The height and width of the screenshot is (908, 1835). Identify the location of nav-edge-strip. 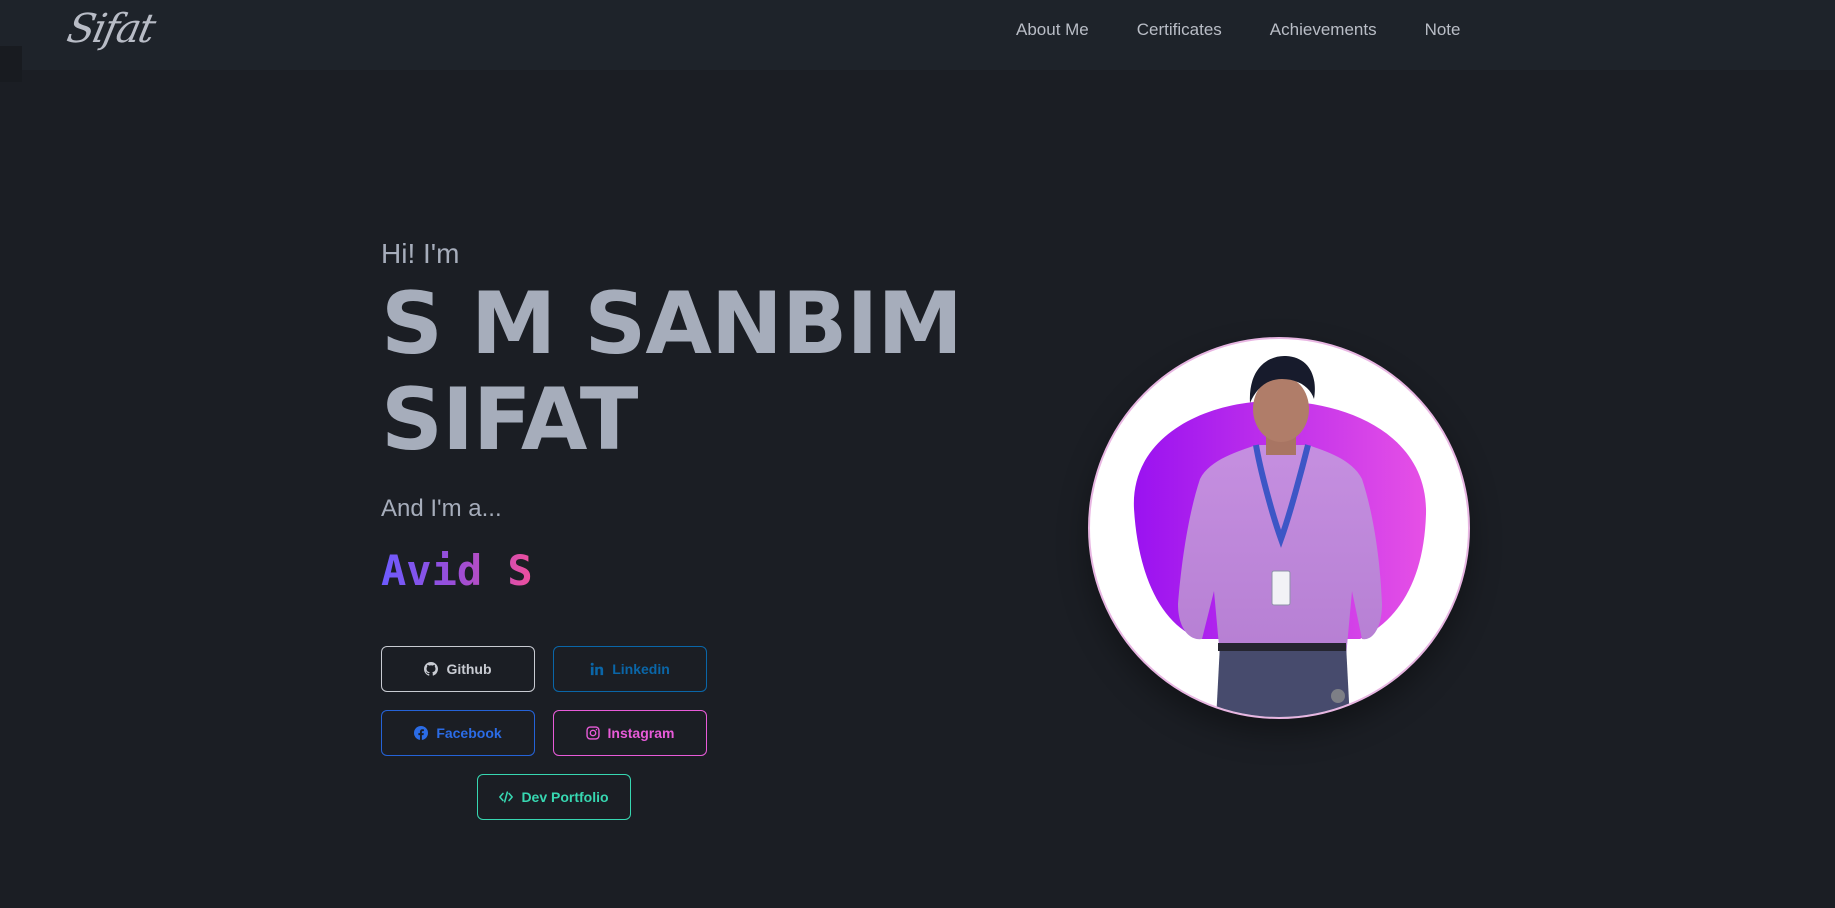
(11, 64).